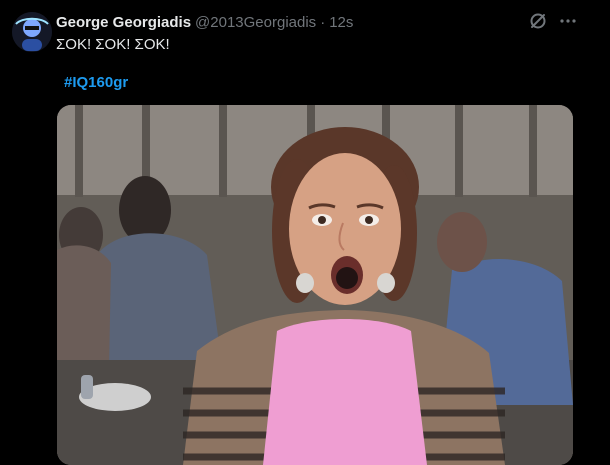 Image resolution: width=610 pixels, height=465 pixels. Describe the element at coordinates (32, 32) in the screenshot. I see `avatar` at that location.